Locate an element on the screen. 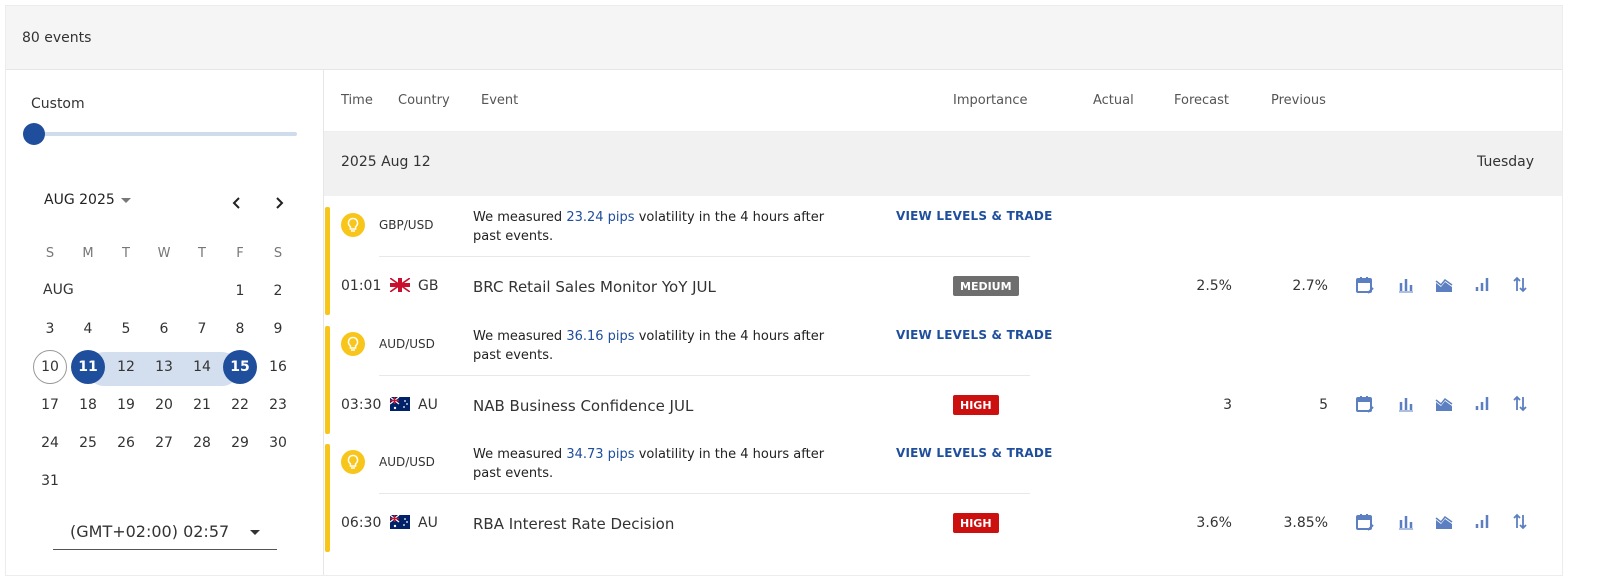 The width and height of the screenshot is (1600, 576). column-header-time: Time is located at coordinates (357, 100).